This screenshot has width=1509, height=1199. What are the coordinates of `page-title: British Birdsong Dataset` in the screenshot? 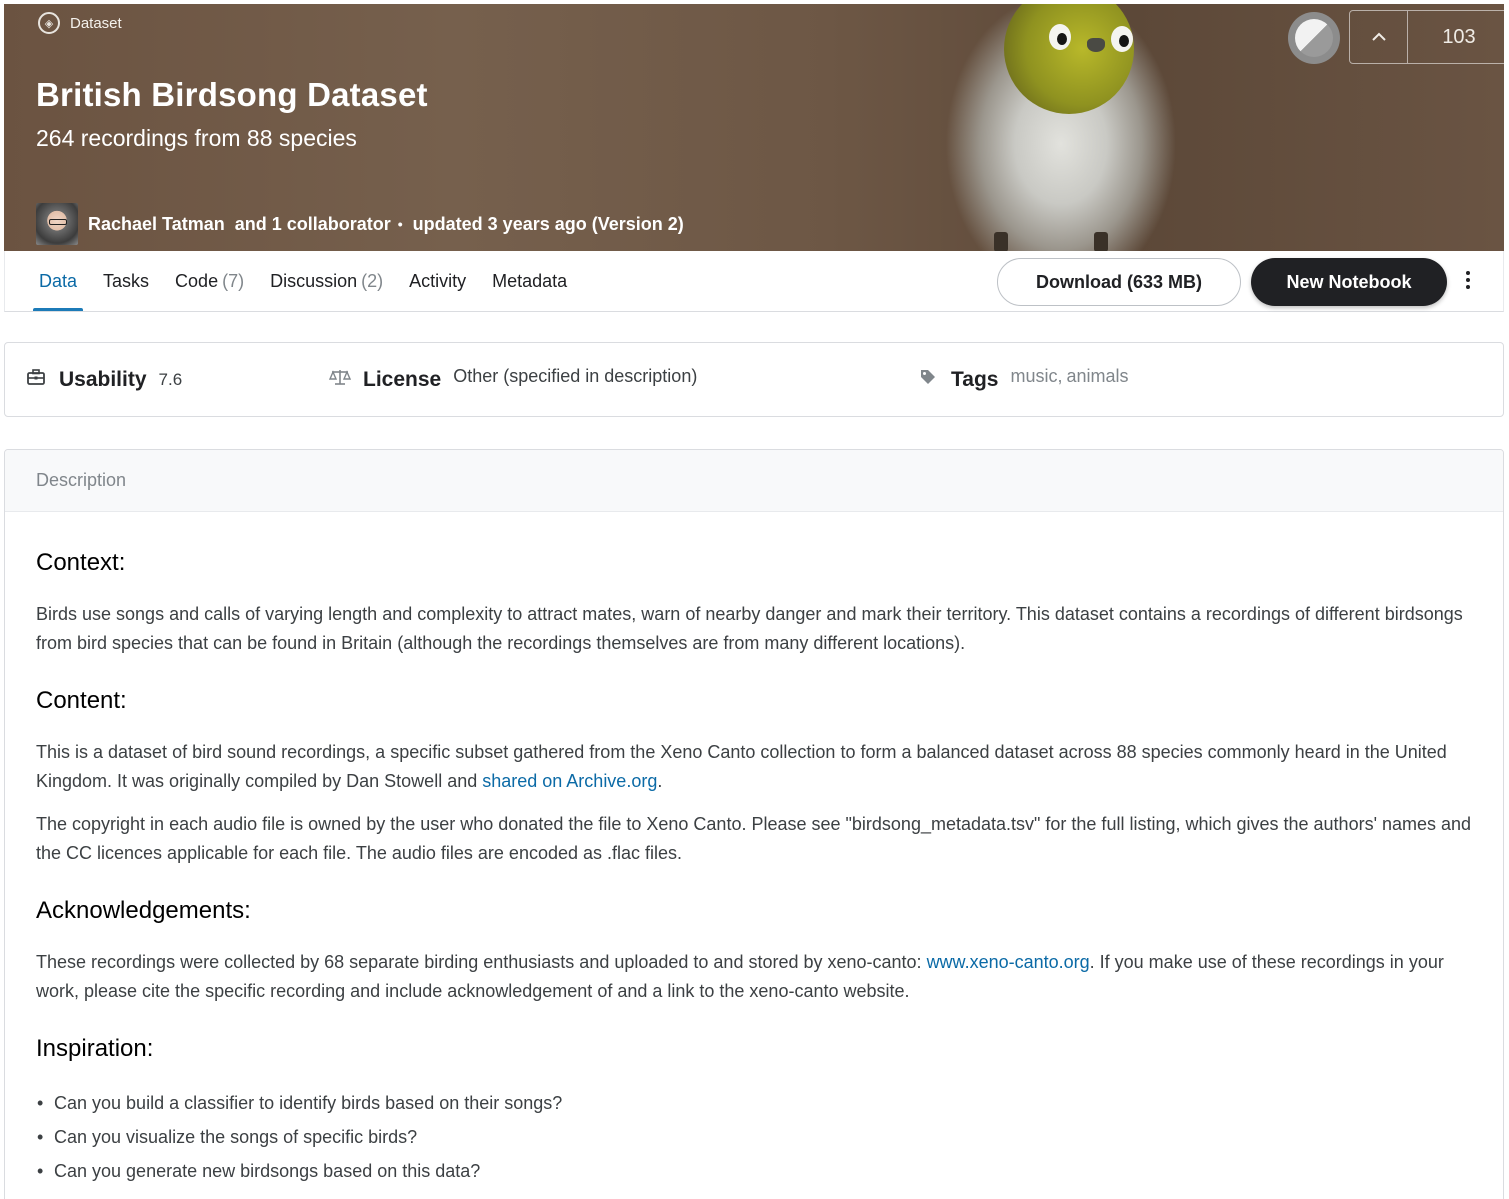 It's located at (232, 94).